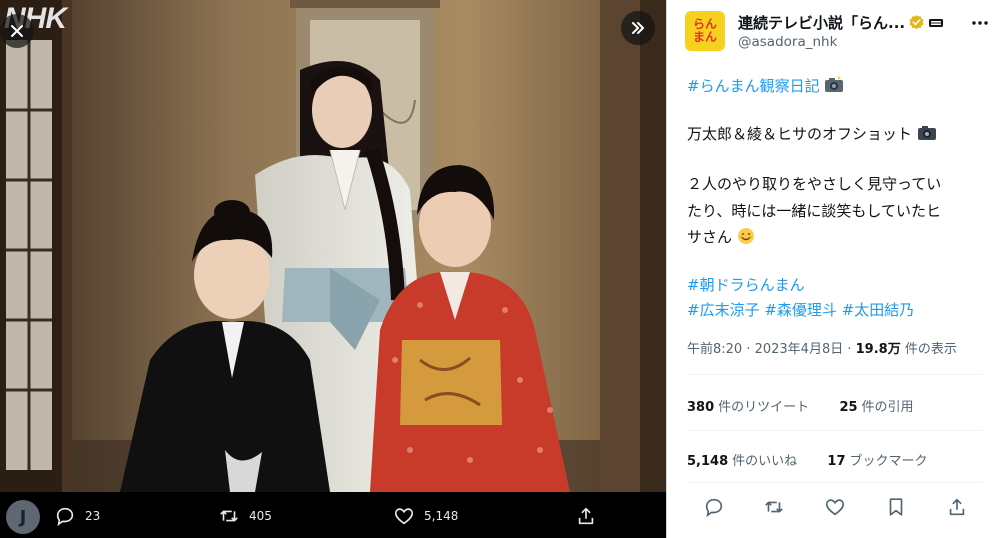  I want to click on media-reply-button: 23, so click(77, 516).